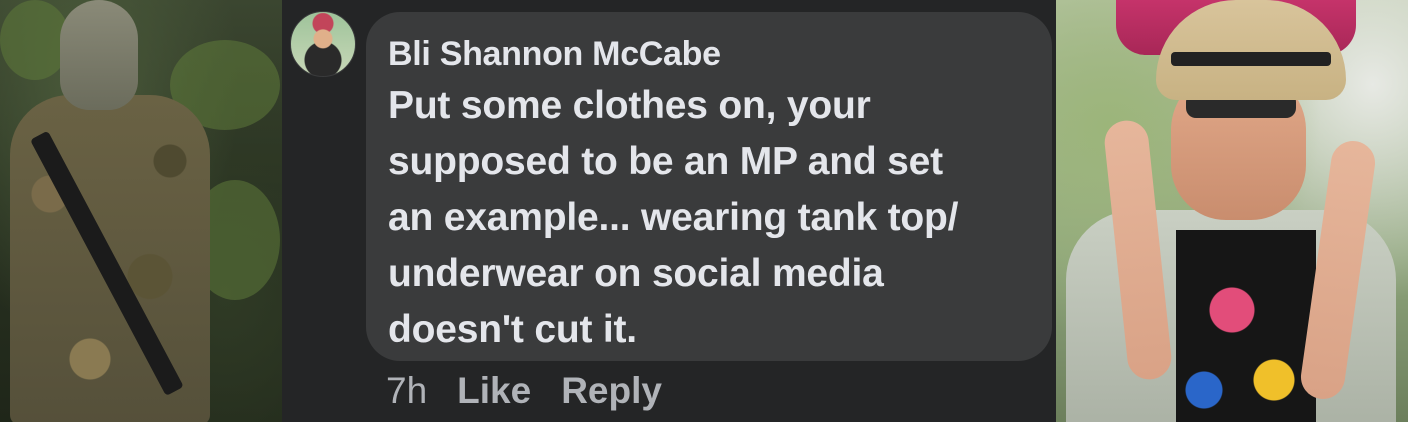 This screenshot has height=422, width=1408. Describe the element at coordinates (406, 391) in the screenshot. I see `comment-timestamp: 7h` at that location.